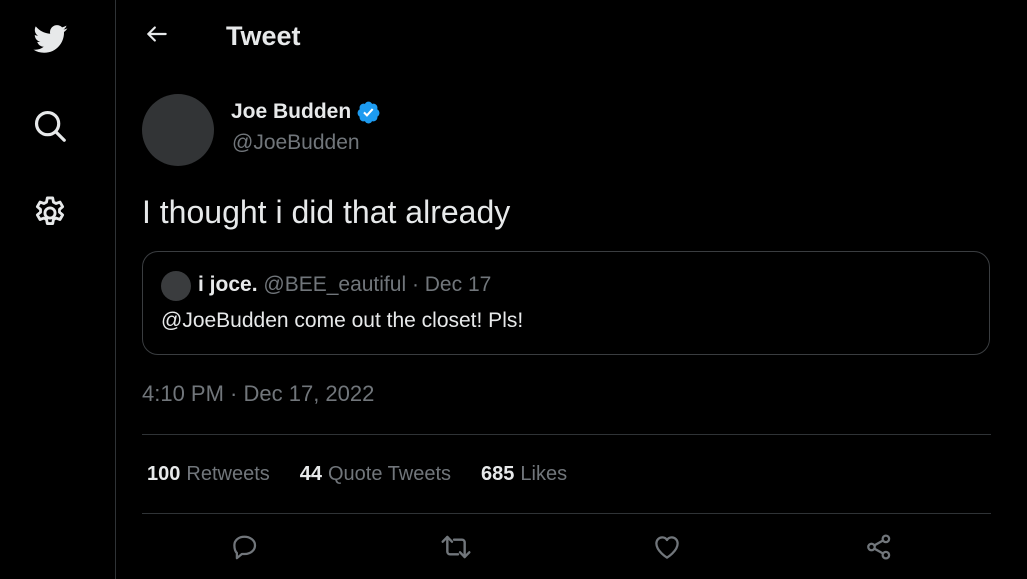 This screenshot has width=1027, height=579. I want to click on quote-tweets-stat: 44 Quote Tweets, so click(375, 474).